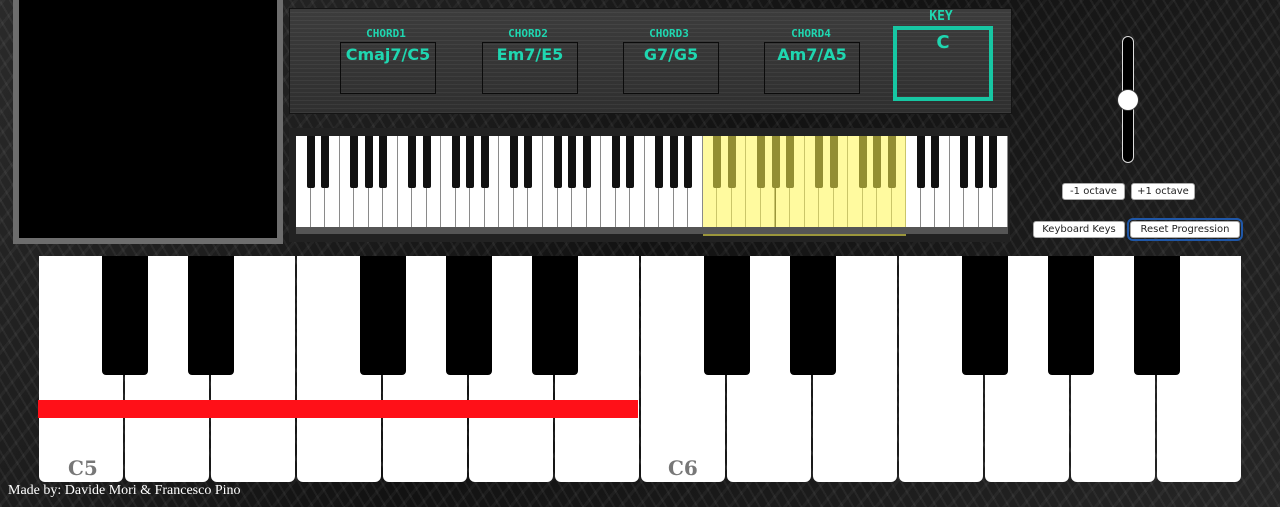  I want to click on chord3-label: CHORD3, so click(669, 33).